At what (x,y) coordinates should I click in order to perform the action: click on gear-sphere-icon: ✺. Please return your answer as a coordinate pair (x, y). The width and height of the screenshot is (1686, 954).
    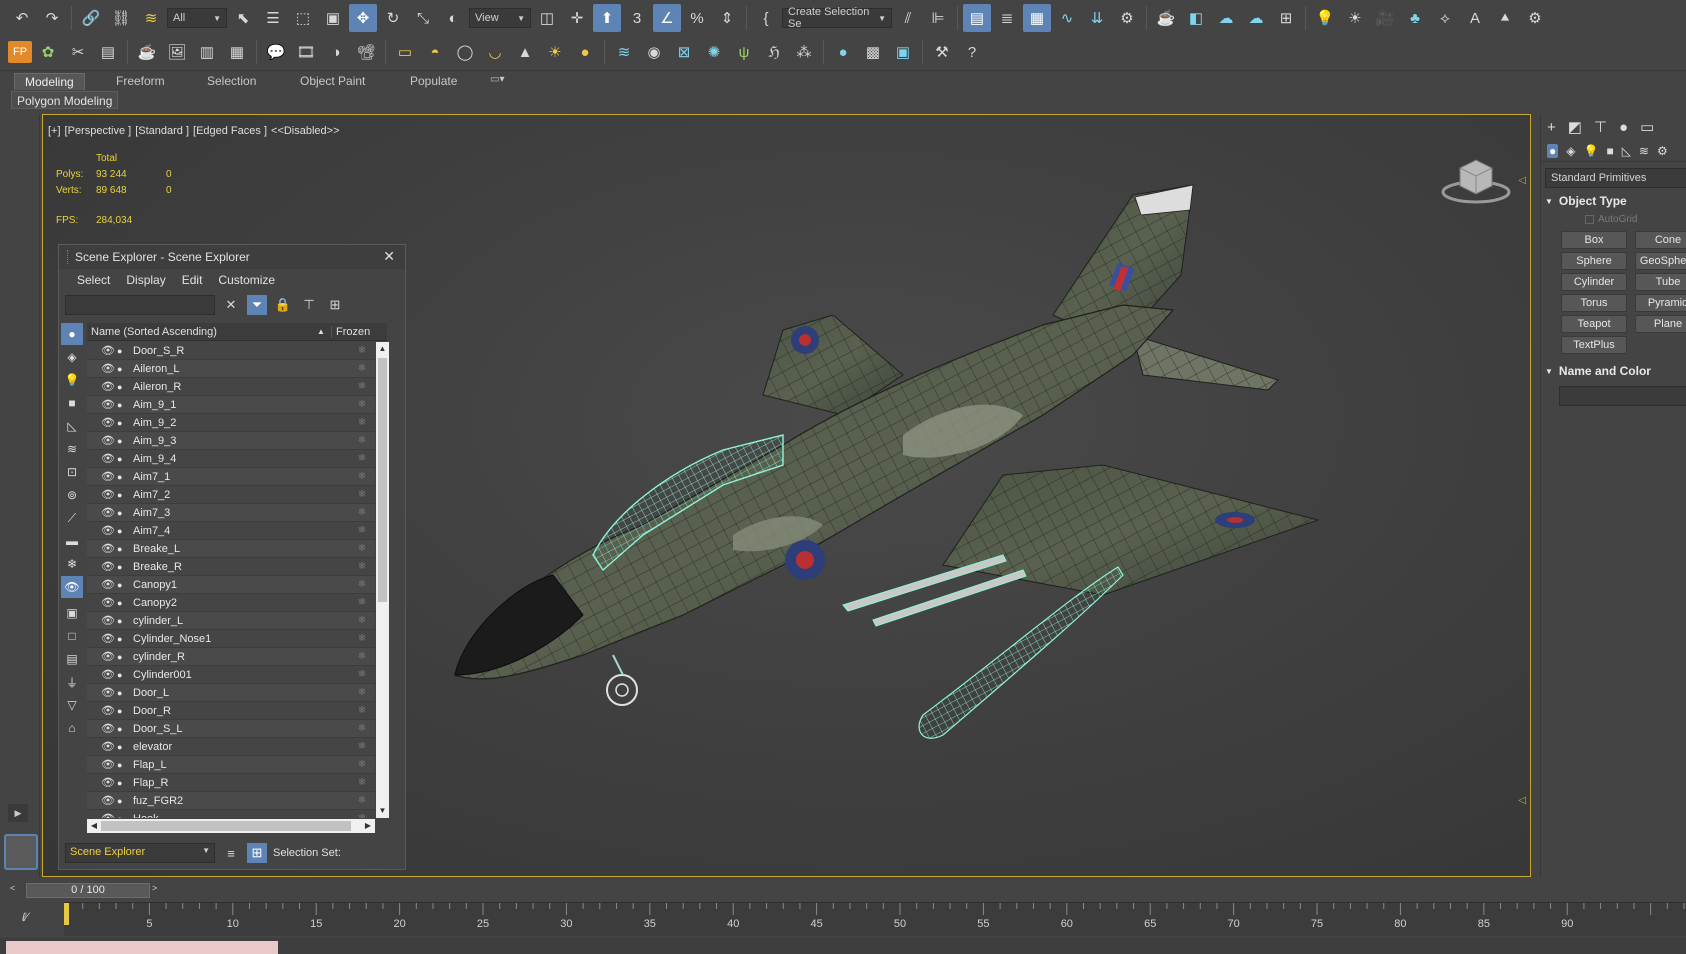
    Looking at the image, I should click on (714, 52).